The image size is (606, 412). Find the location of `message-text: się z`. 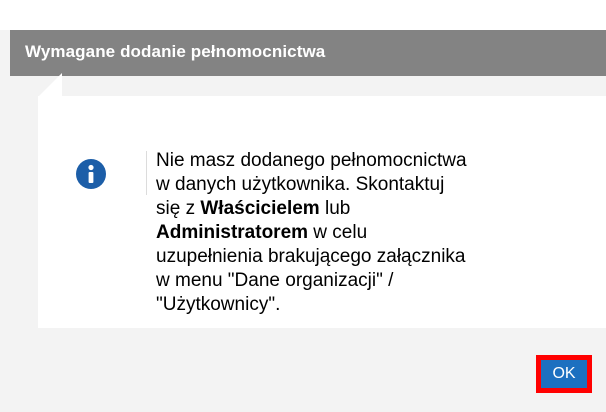

message-text: się z is located at coordinates (178, 208).